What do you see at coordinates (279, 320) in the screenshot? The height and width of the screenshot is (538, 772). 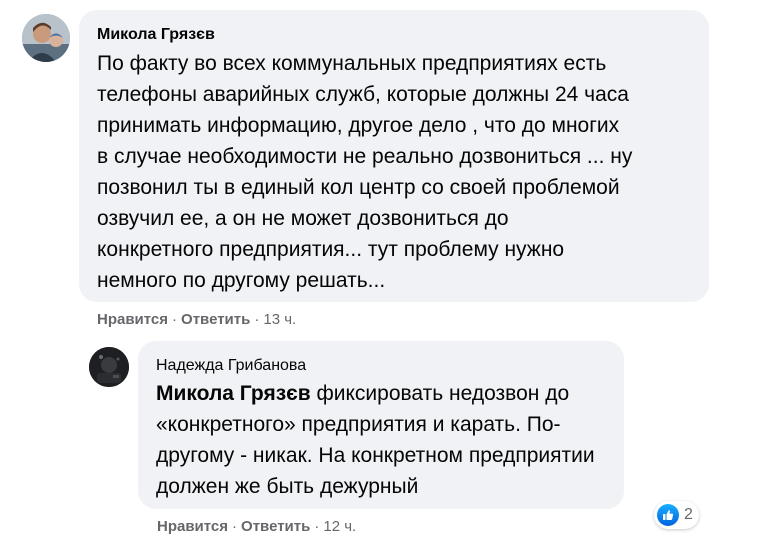 I see `comment-timestamp: 13 ч.` at bounding box center [279, 320].